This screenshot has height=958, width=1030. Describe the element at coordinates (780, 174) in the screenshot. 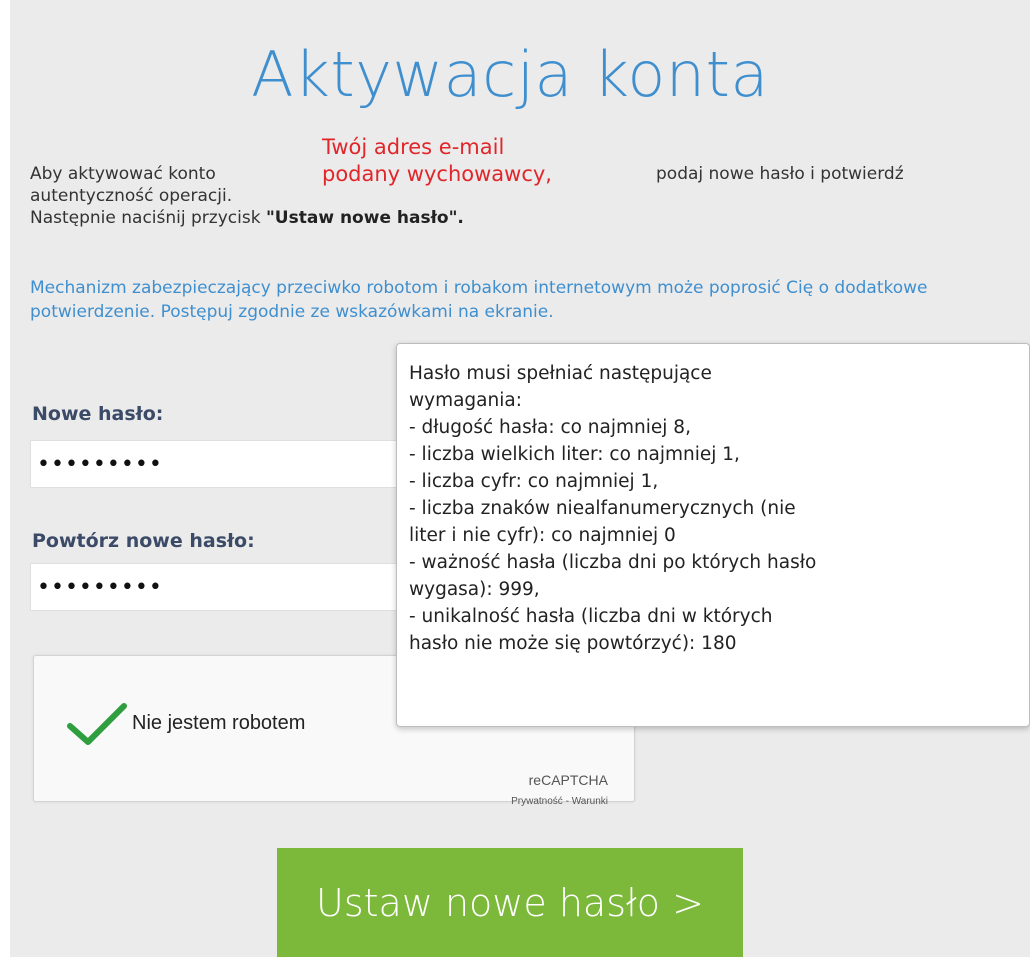

I see `intro-line-1b: podaj nowe hasło i potwierdź` at that location.